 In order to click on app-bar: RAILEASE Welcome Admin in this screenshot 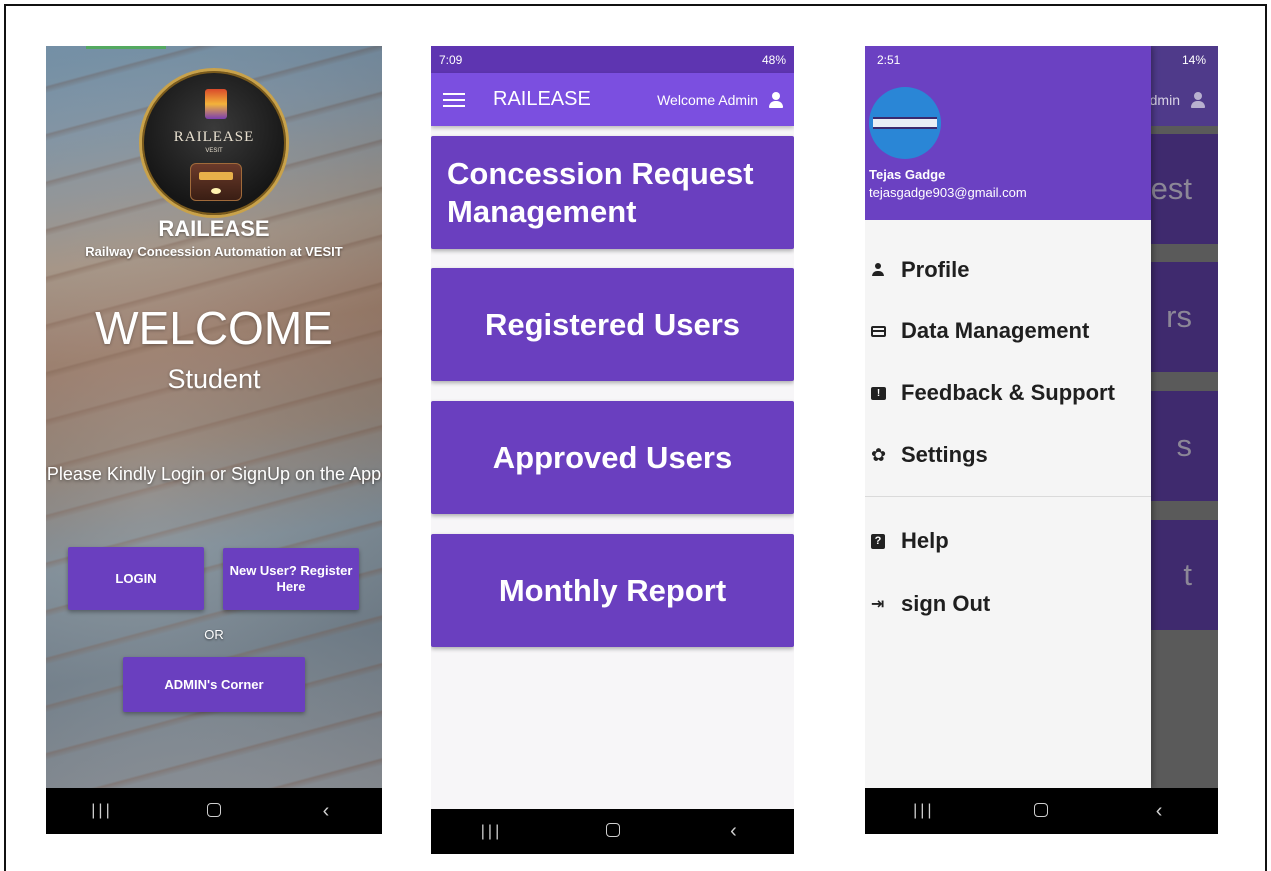, I will do `click(612, 99)`.